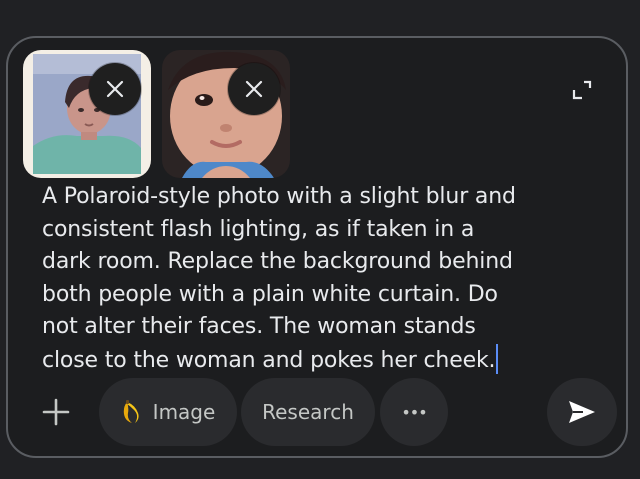 Image resolution: width=640 pixels, height=479 pixels. I want to click on send-button, so click(582, 412).